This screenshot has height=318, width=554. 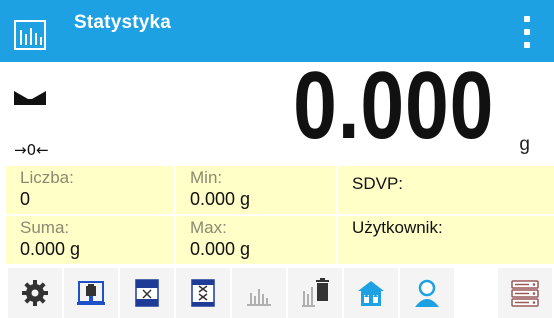 I want to click on weight-value: 0.000, so click(x=393, y=105).